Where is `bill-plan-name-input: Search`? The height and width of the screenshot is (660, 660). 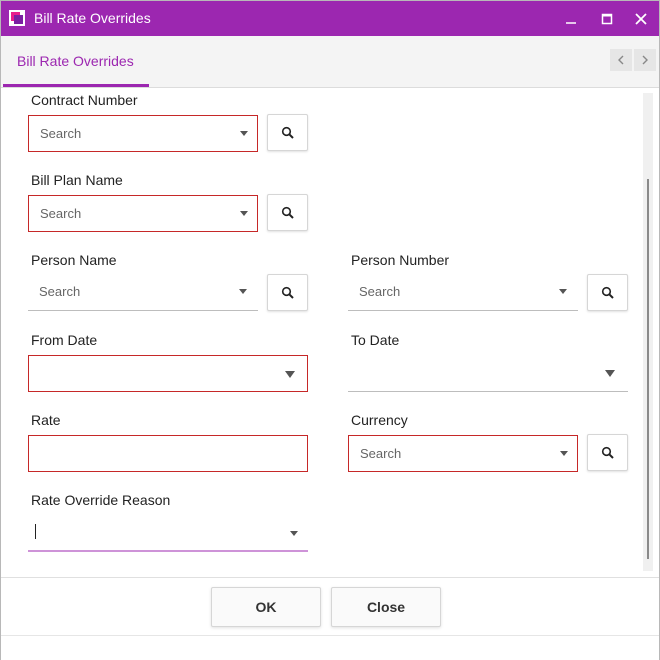
bill-plan-name-input: Search is located at coordinates (143, 213).